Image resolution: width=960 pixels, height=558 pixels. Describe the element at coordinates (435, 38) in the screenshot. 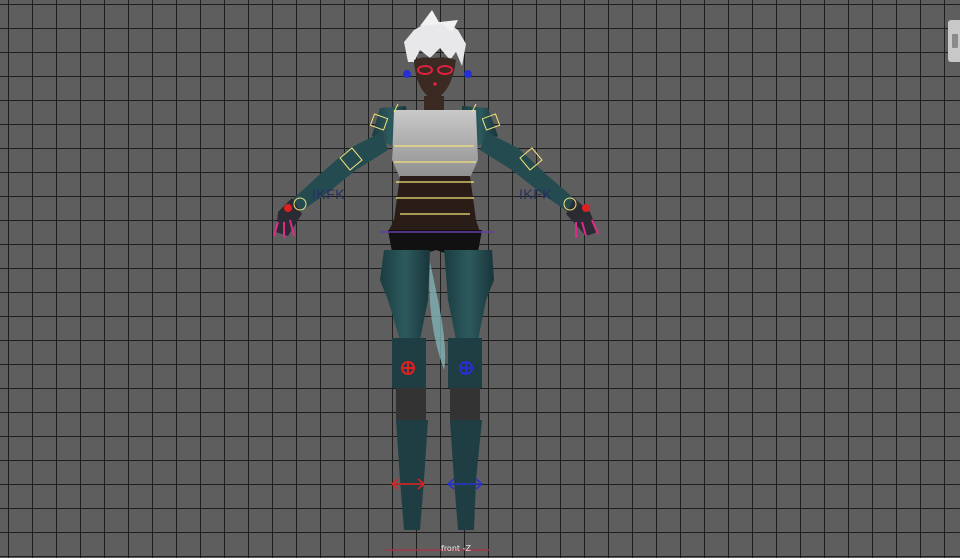

I see `character-hair` at that location.